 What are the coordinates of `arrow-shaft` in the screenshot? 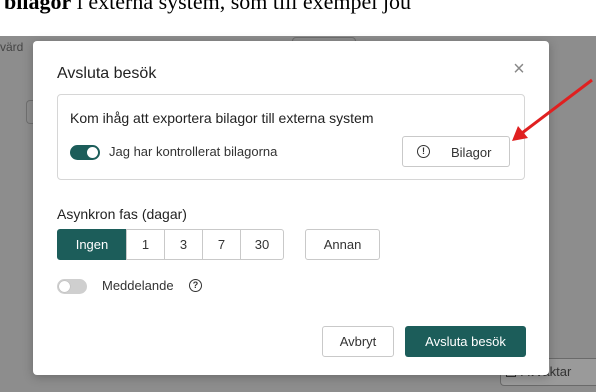 It's located at (557, 106).